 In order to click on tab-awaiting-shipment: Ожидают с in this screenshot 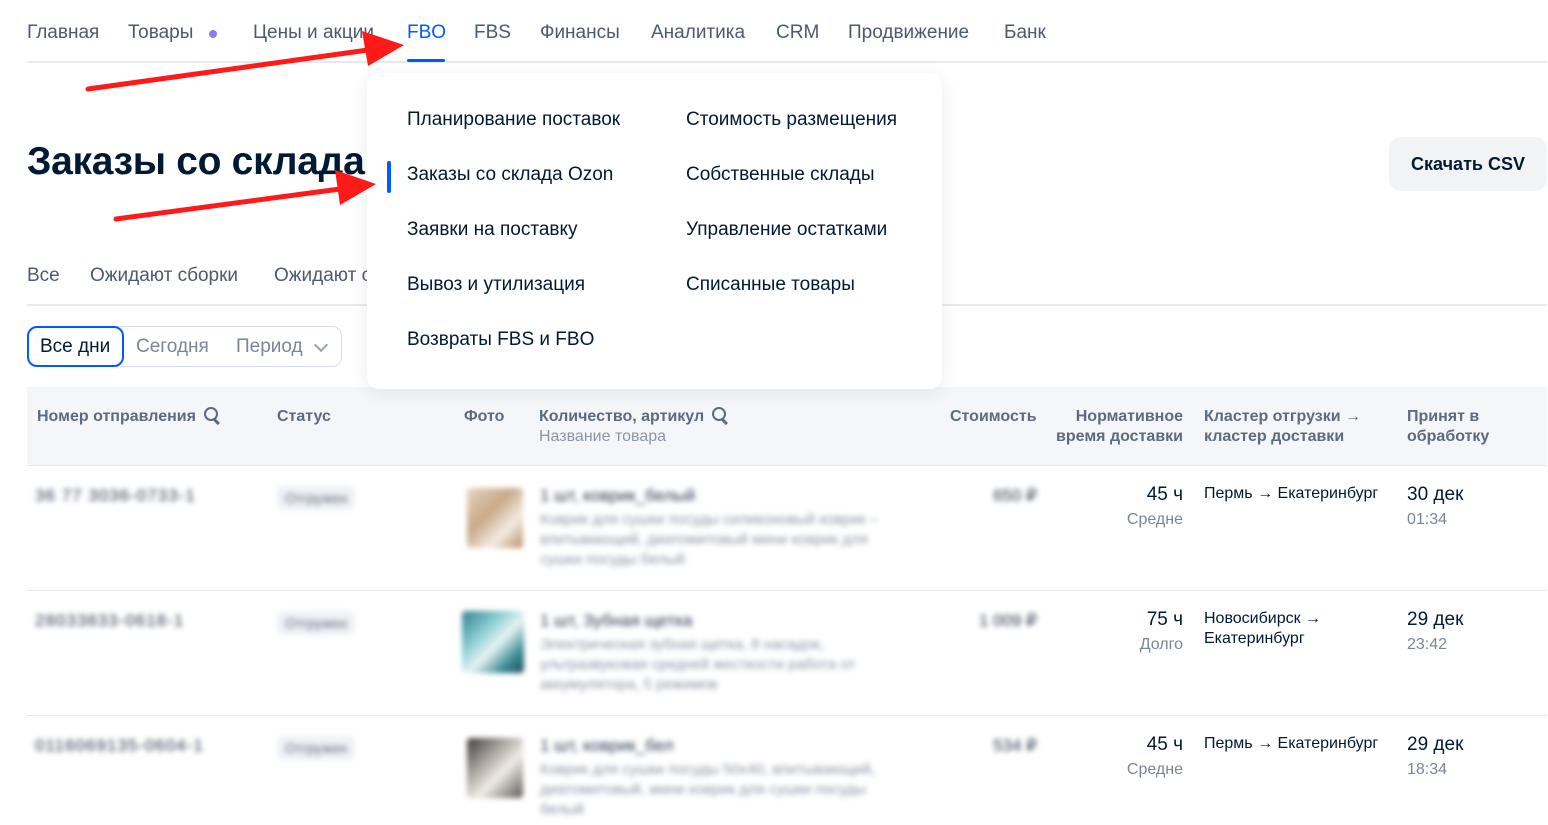, I will do `click(322, 276)`.